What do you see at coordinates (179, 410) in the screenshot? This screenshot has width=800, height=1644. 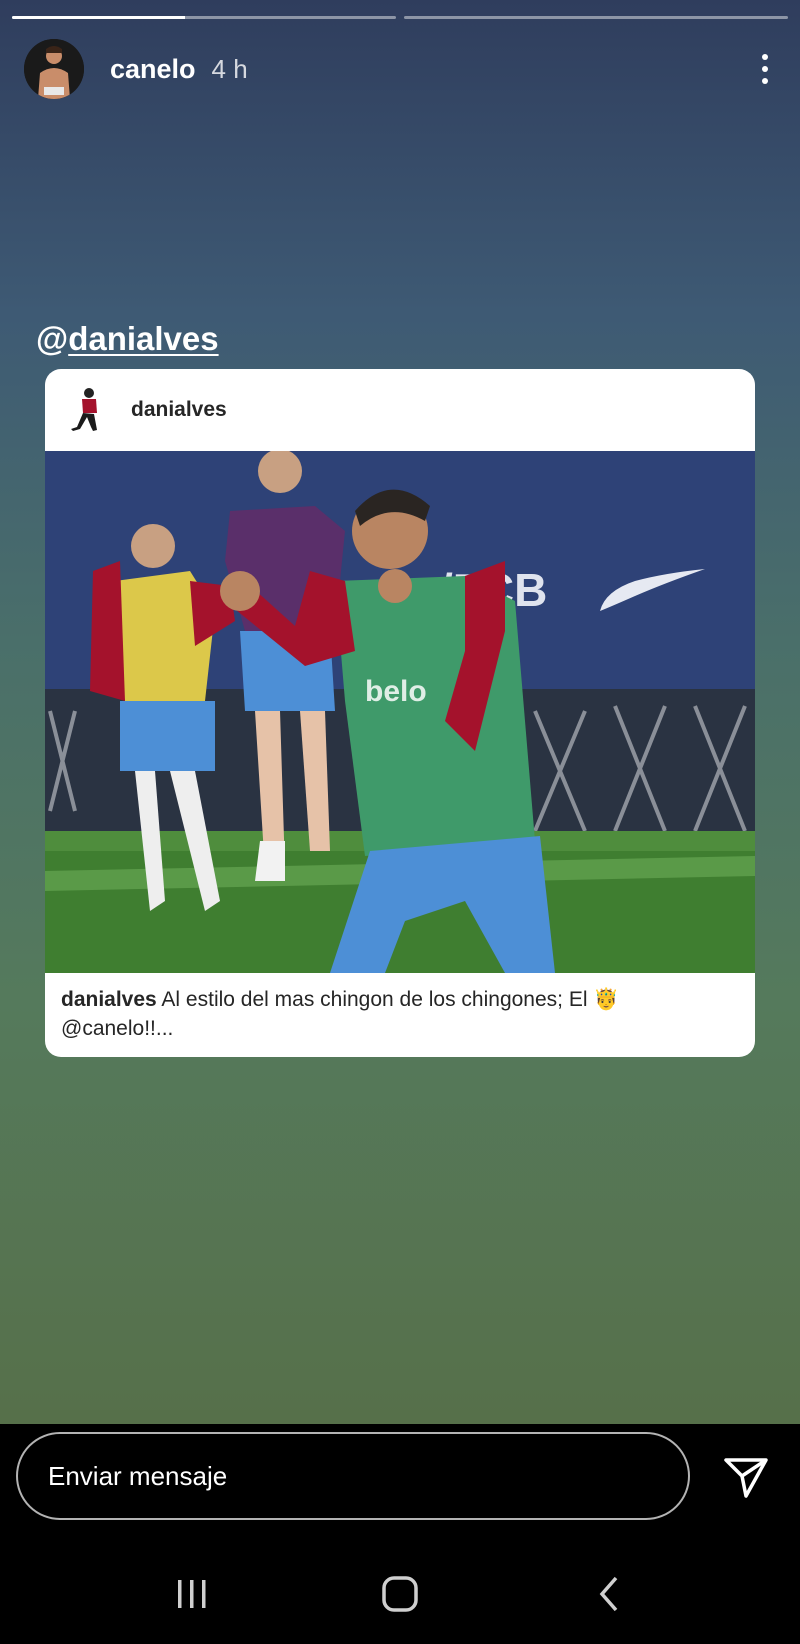 I see `post-username: danialves` at bounding box center [179, 410].